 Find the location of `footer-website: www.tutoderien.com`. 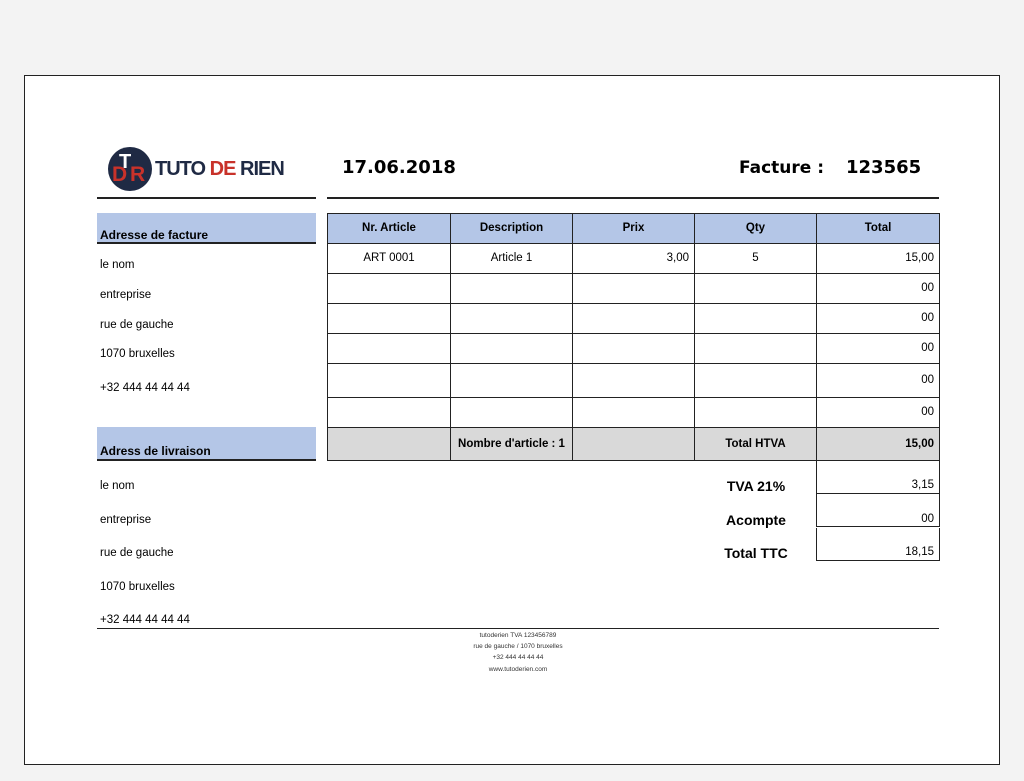

footer-website: www.tutoderien.com is located at coordinates (518, 669).